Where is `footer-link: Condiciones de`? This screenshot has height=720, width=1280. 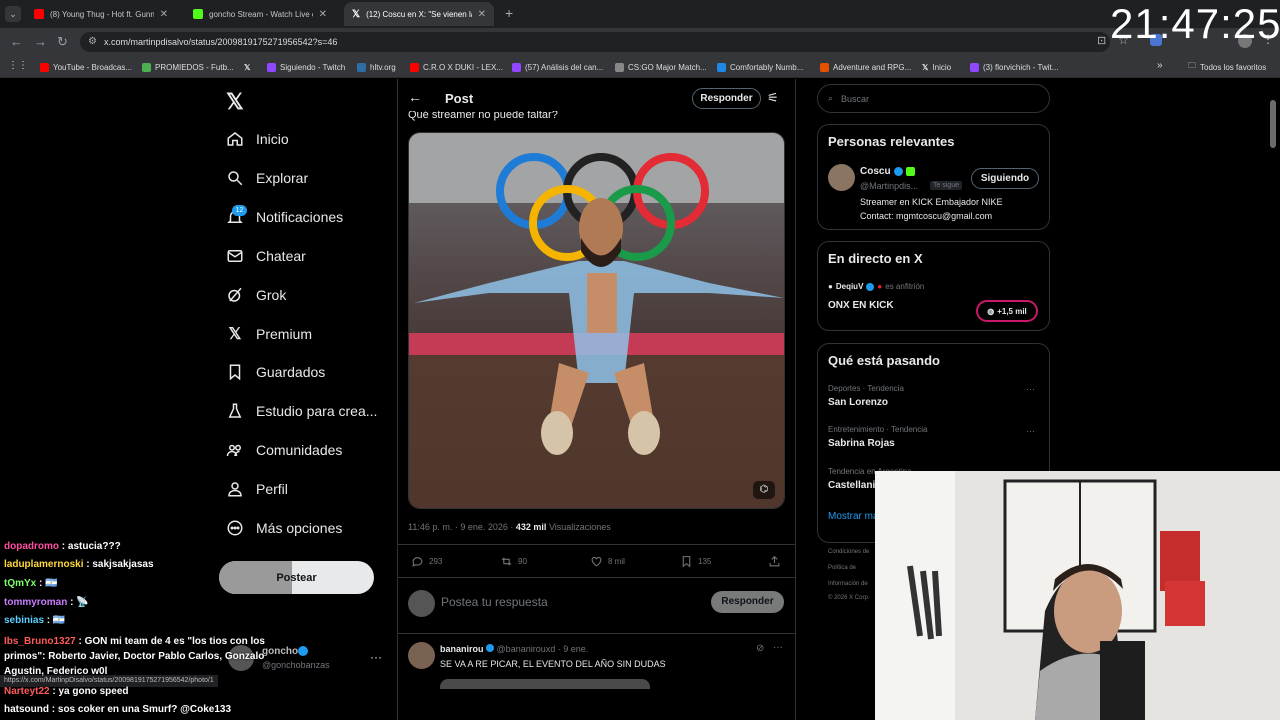 footer-link: Condiciones de is located at coordinates (848, 552).